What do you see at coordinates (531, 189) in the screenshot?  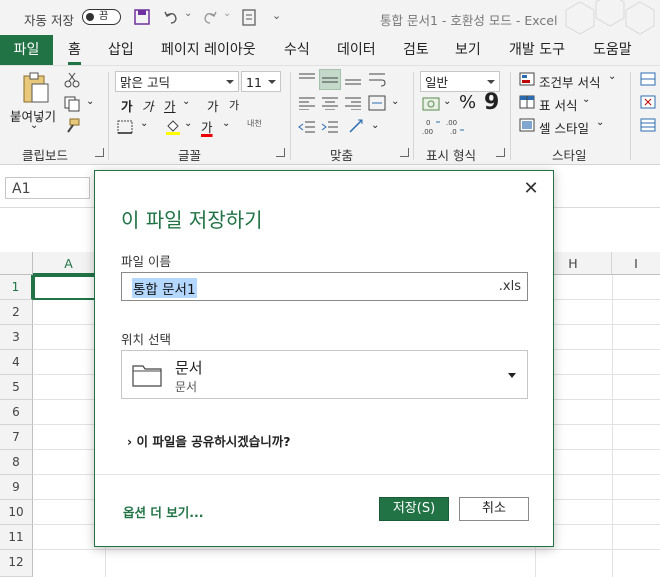 I see `close-icon: ✕` at bounding box center [531, 189].